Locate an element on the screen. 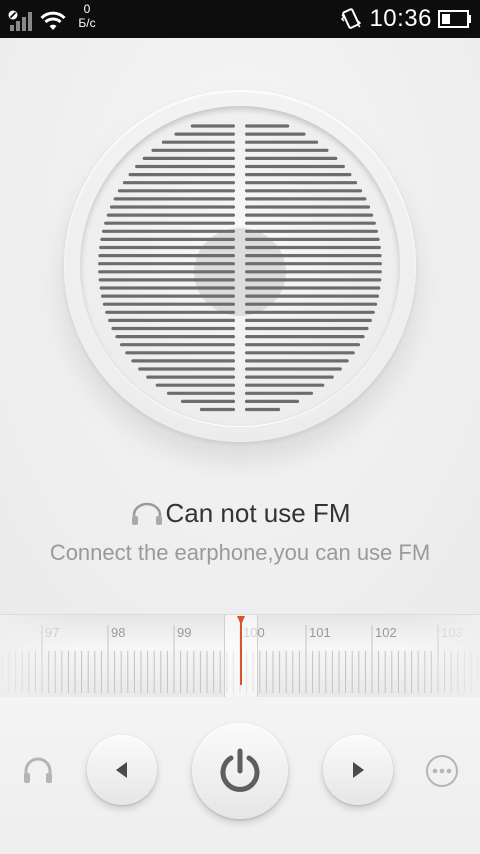  network-speed-unit: Б/с is located at coordinates (87, 23).